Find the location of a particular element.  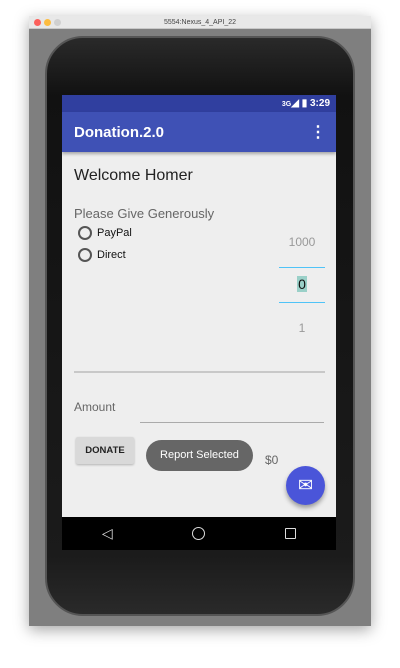

maximize-button is located at coordinates (57, 22).